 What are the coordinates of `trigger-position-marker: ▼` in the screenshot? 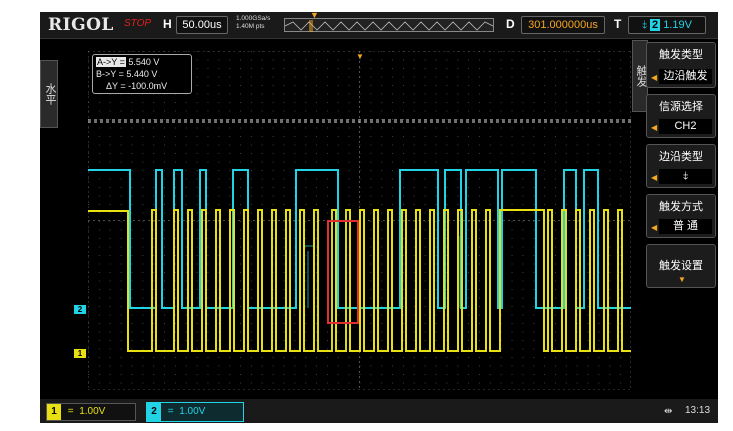 It's located at (314, 16).